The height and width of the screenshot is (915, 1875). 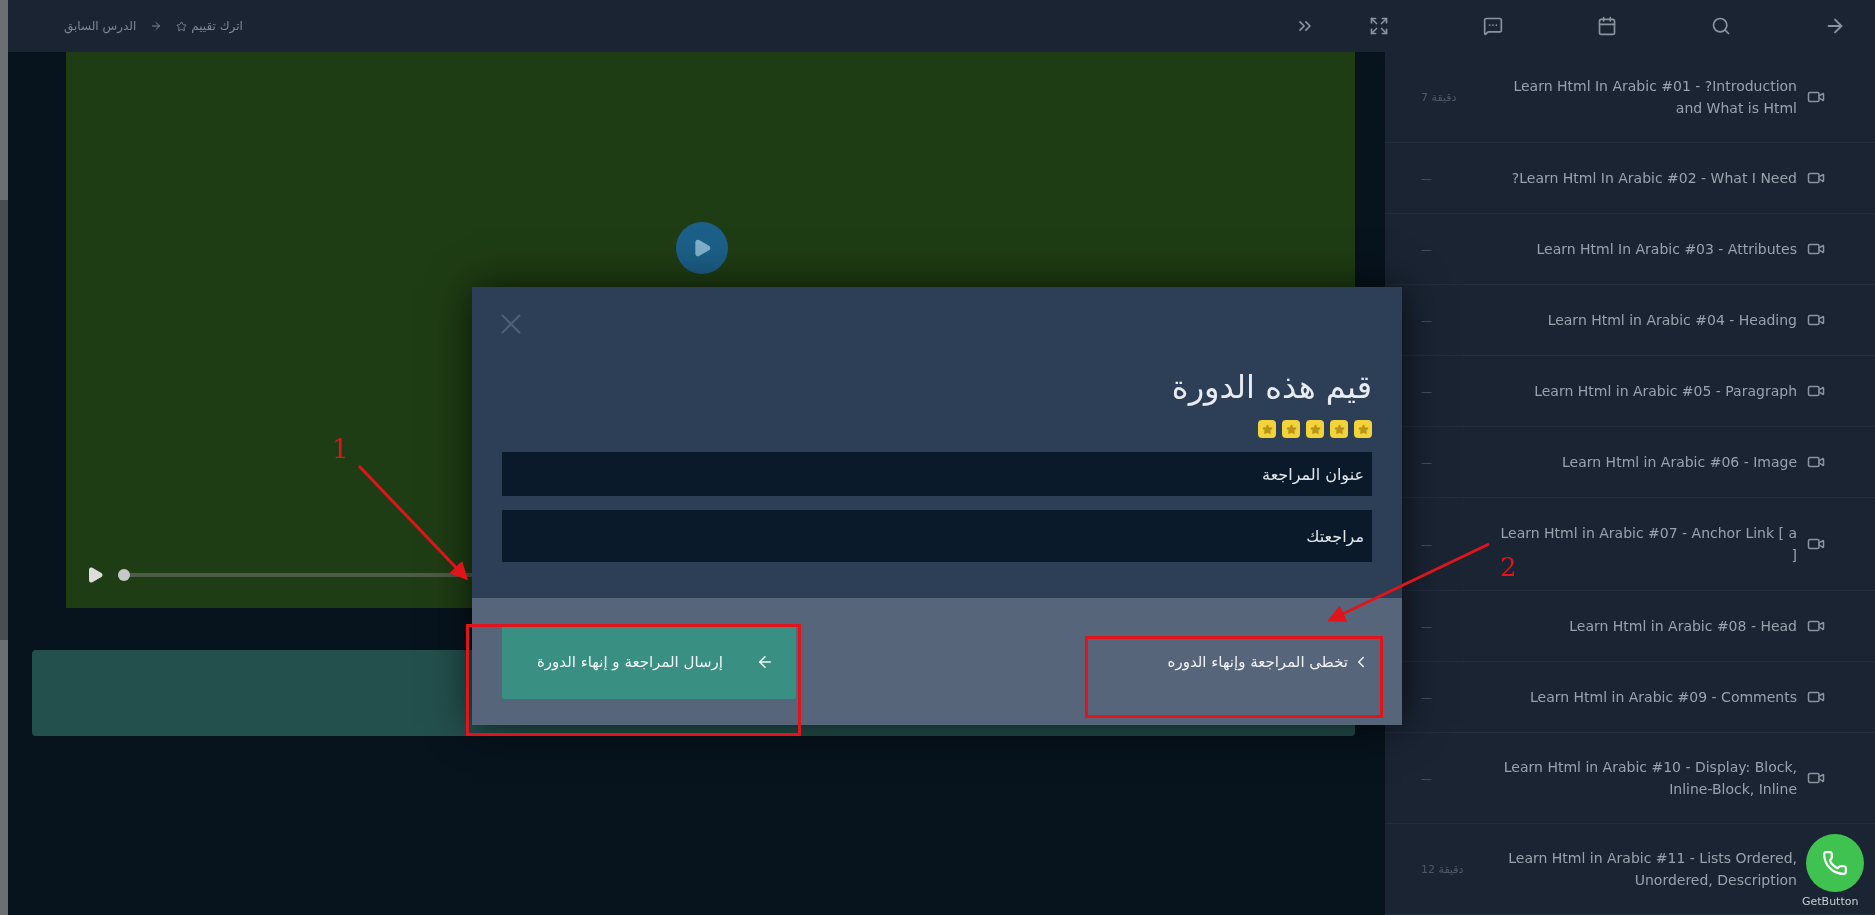 I want to click on lesson-title: Learn Html in Arabic #11 - Lists Ordered, Unordered, Description, so click(x=1652, y=869).